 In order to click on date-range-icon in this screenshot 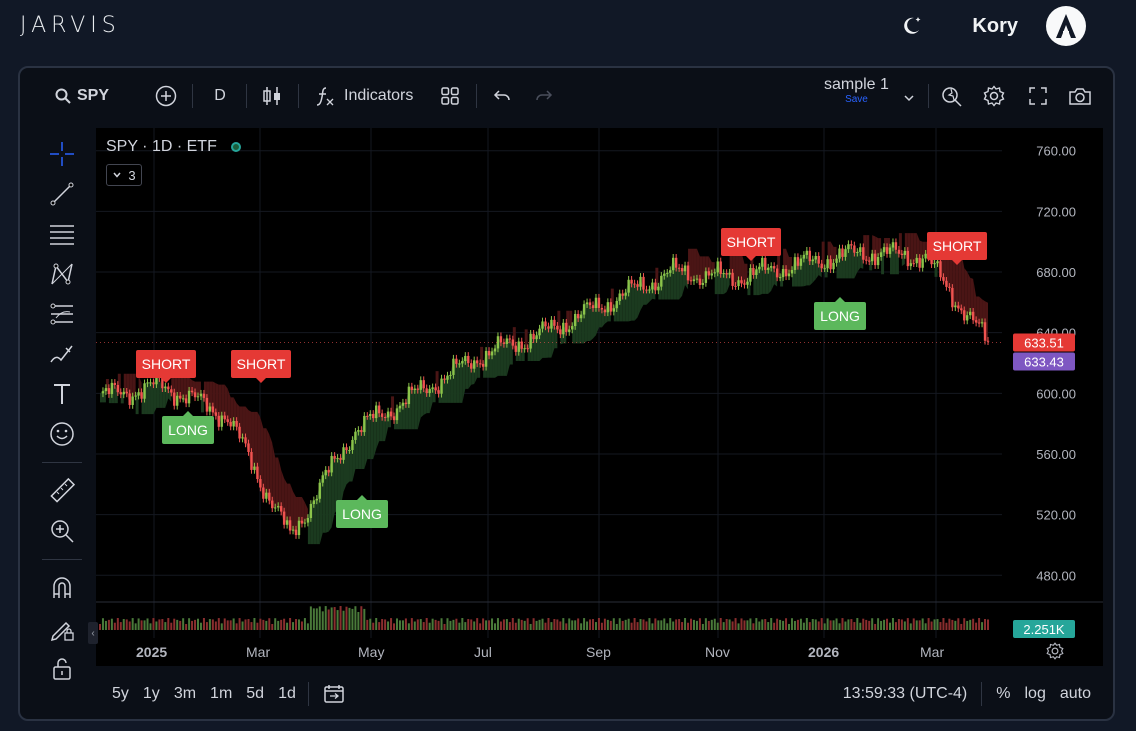, I will do `click(334, 694)`.